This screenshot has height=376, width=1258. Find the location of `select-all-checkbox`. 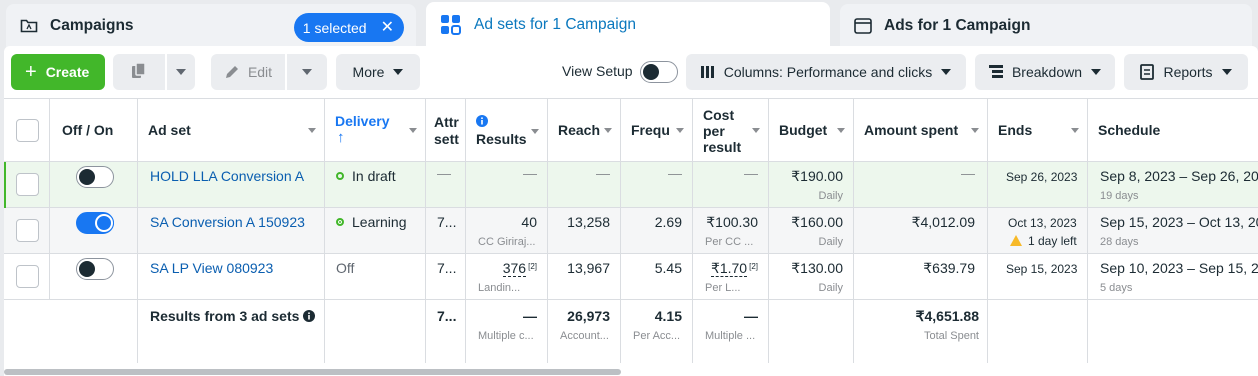

select-all-checkbox is located at coordinates (27, 130).